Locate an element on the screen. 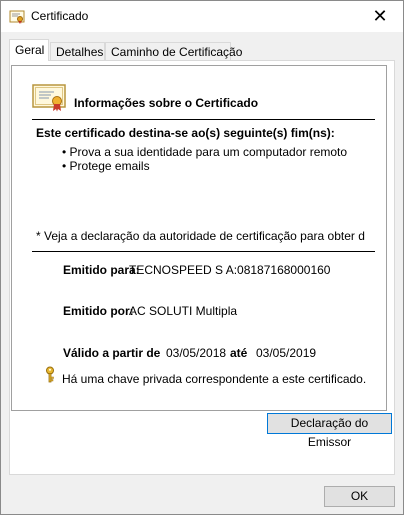 The height and width of the screenshot is (515, 404). issuer-statement-button: Declaração do Emissor is located at coordinates (329, 431).